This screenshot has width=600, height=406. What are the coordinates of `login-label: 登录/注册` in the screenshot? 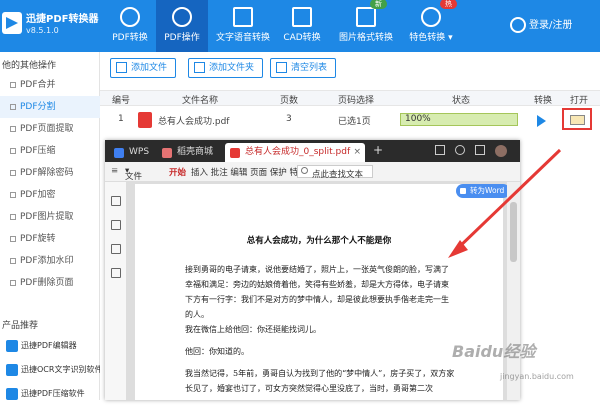 It's located at (551, 25).